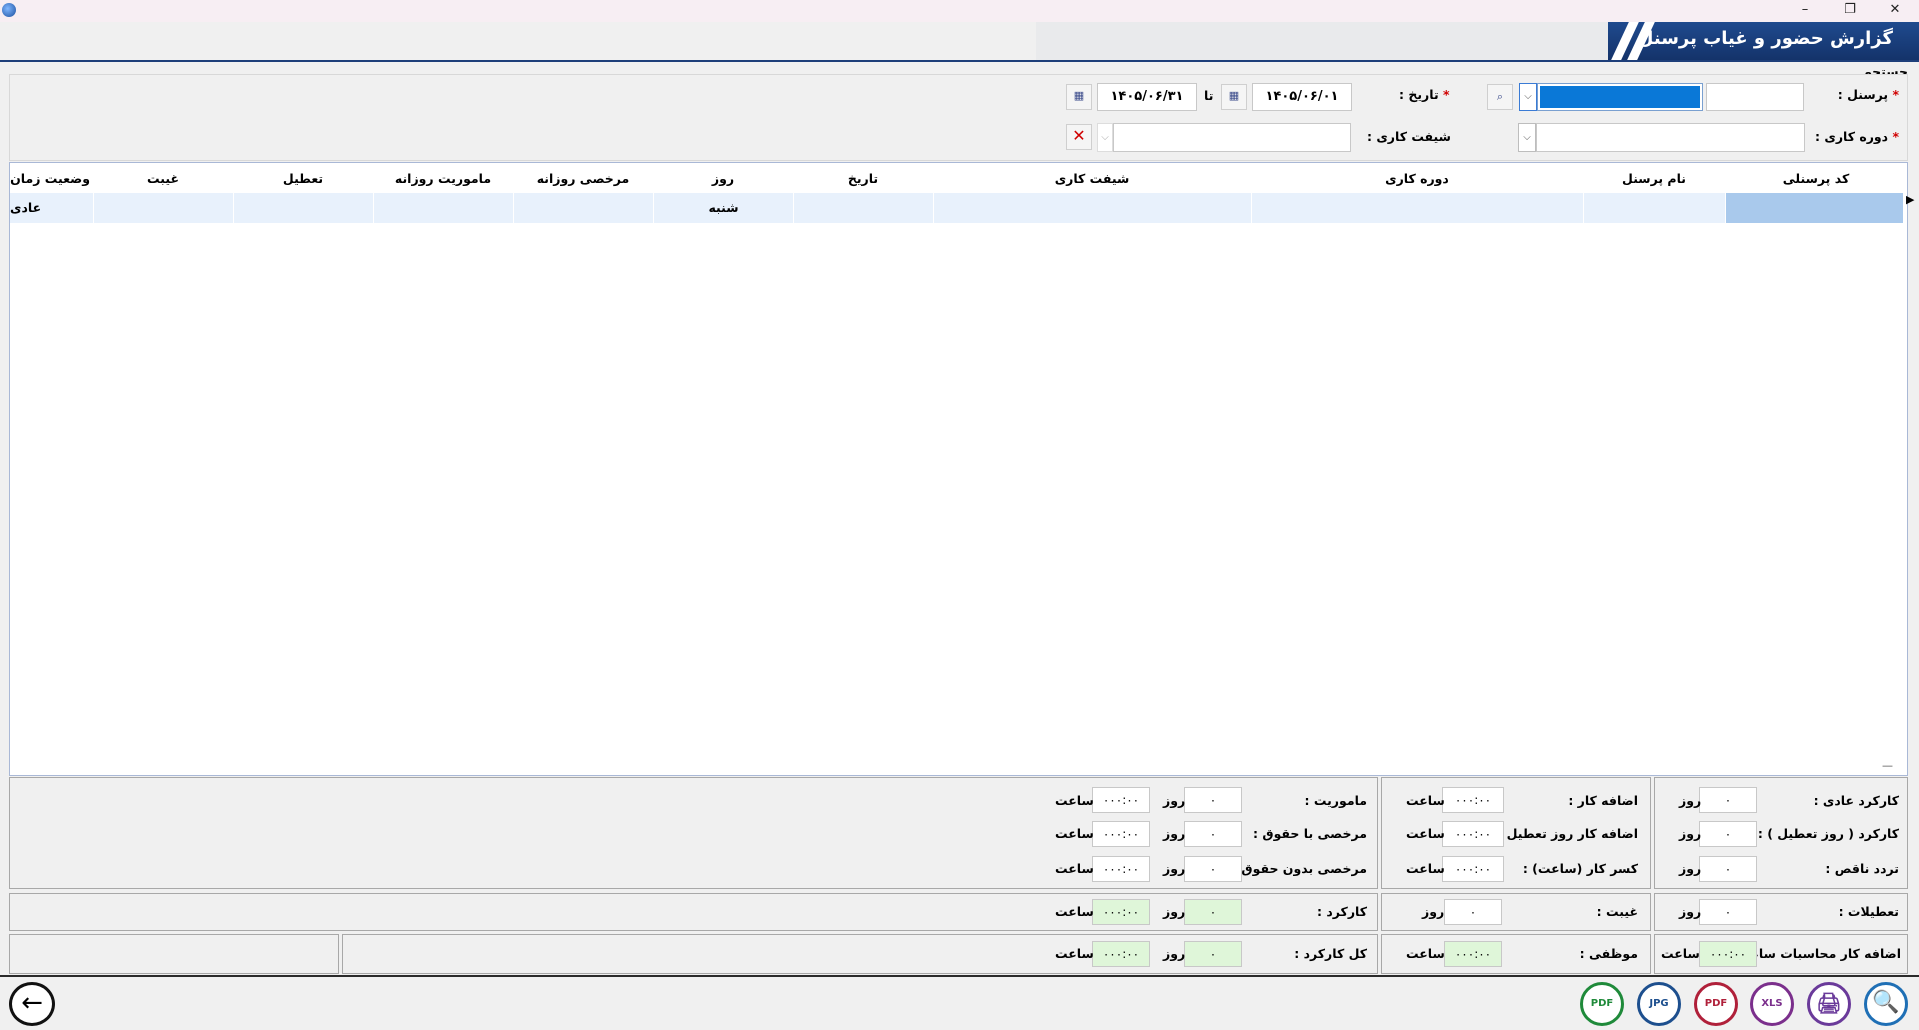  Describe the element at coordinates (163, 180) in the screenshot. I see `col-header-absence: غیبت` at that location.